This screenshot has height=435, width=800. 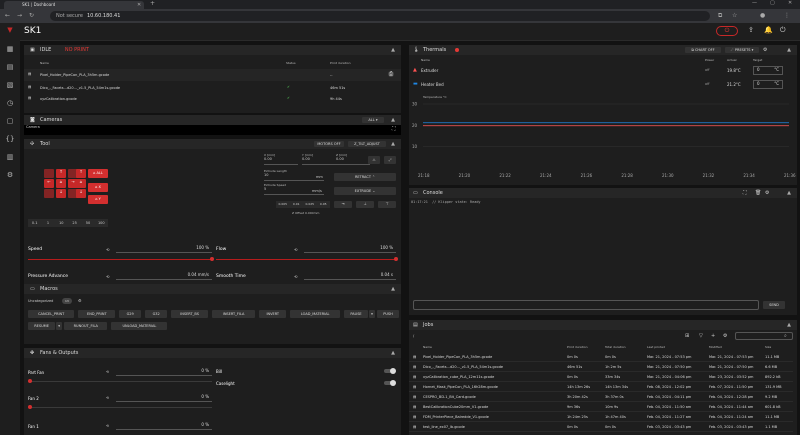 I want to click on jobs-search-input: ⌕, so click(x=764, y=336).